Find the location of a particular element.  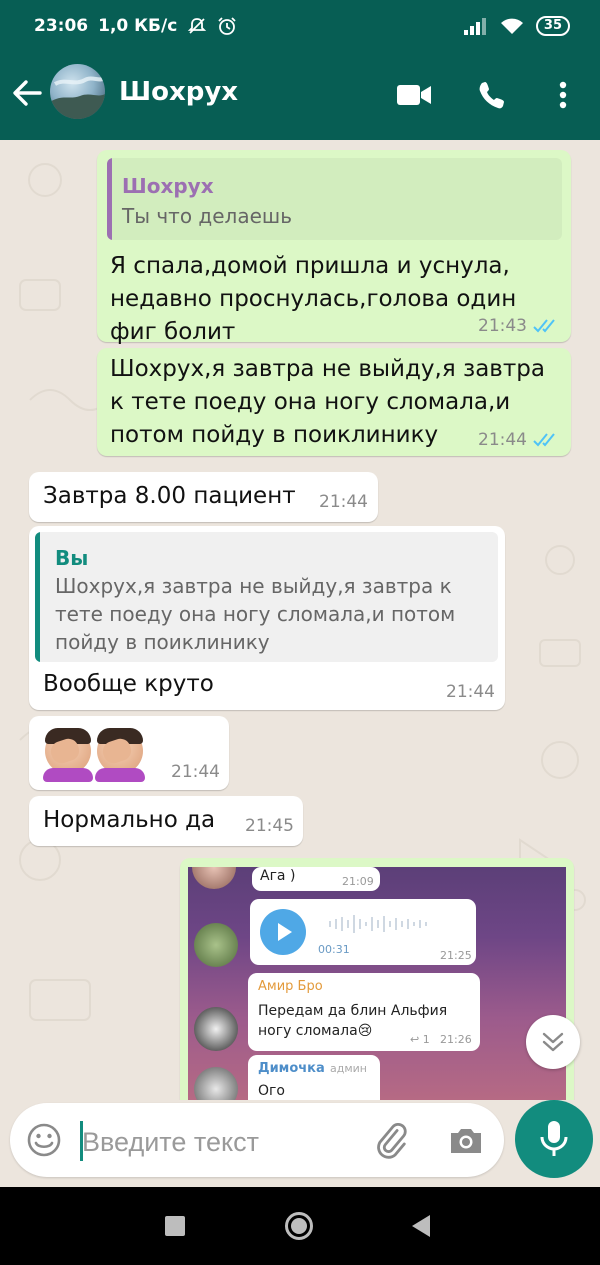

muted-bell-icon is located at coordinates (197, 26).